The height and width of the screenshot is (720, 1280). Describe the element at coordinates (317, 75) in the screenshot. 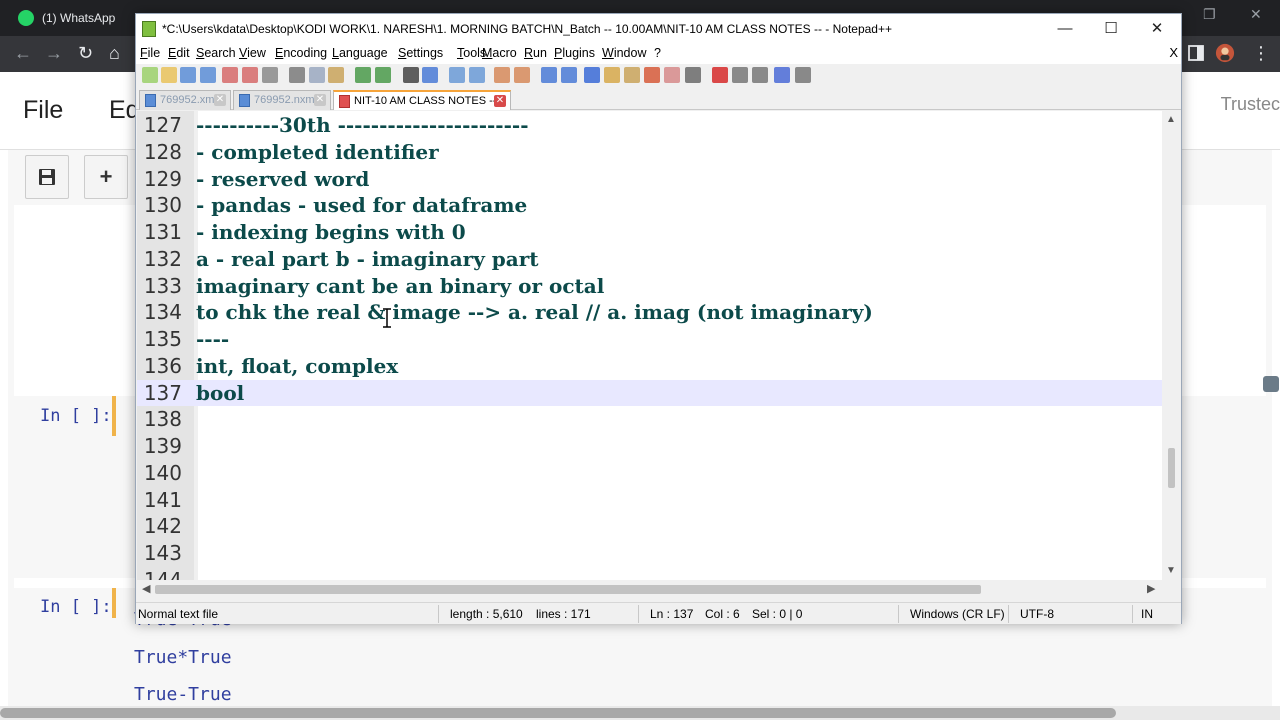

I see `copy-icon` at that location.